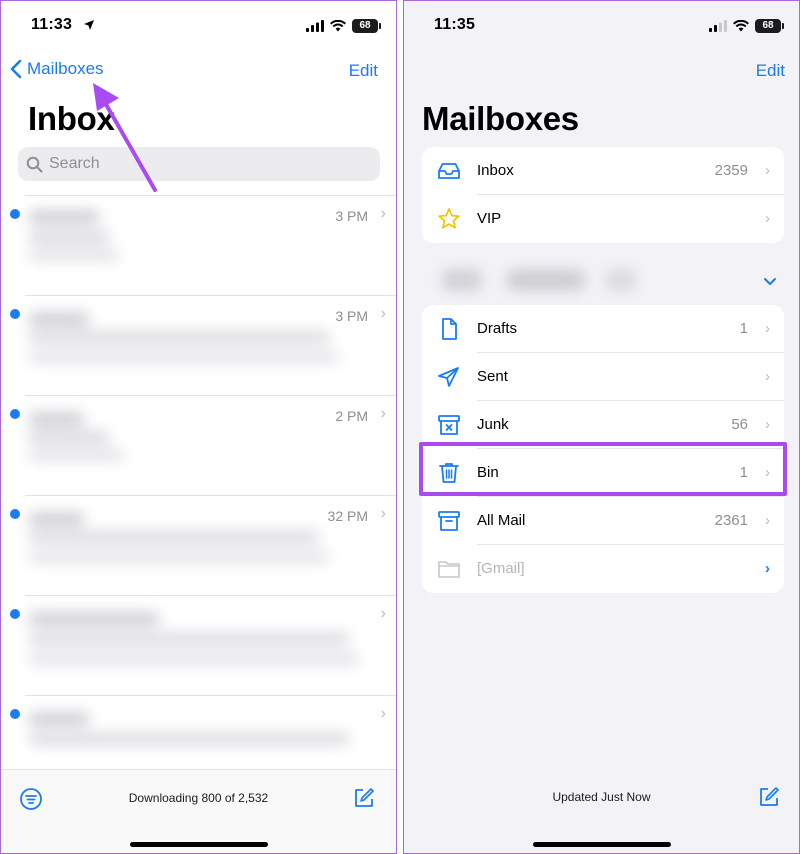 Image resolution: width=800 pixels, height=854 pixels. Describe the element at coordinates (34, 164) in the screenshot. I see `magnifying-glass-icon` at that location.